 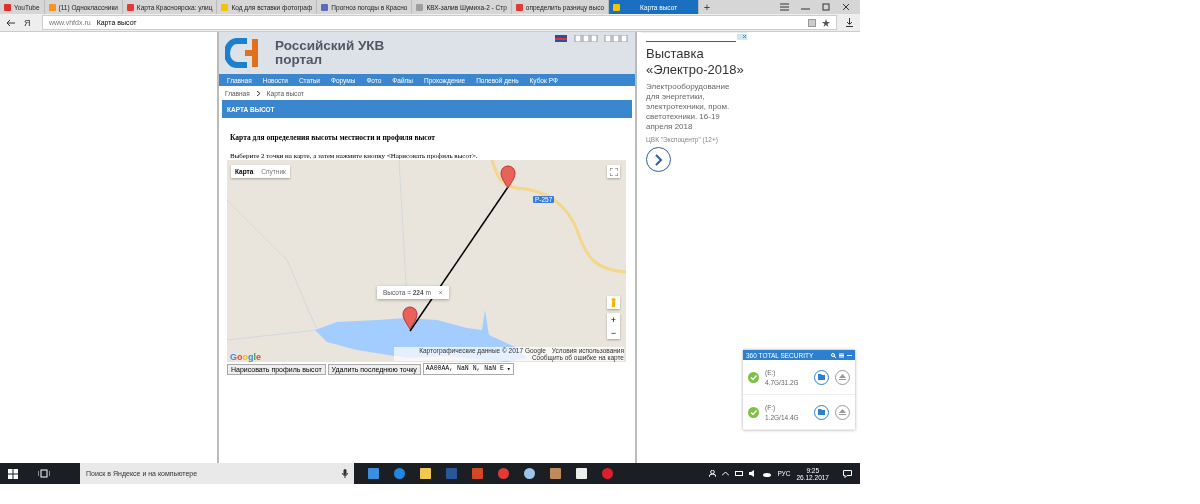 I want to click on task-view-icon, so click(x=44, y=473).